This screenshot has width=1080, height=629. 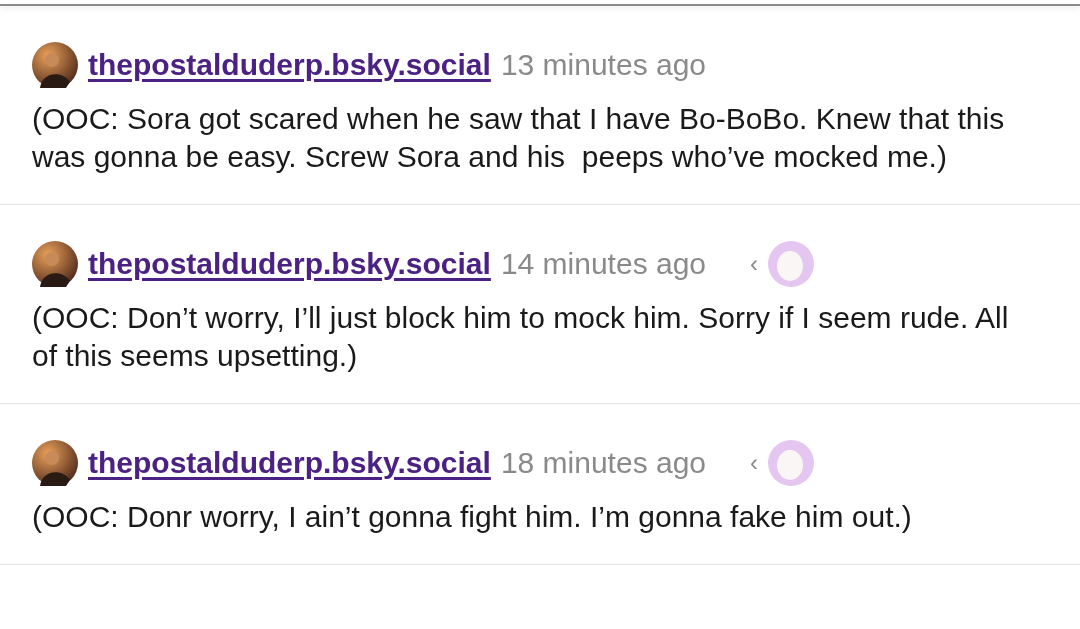 I want to click on timestamp: 13 minutes ago, so click(x=603, y=65).